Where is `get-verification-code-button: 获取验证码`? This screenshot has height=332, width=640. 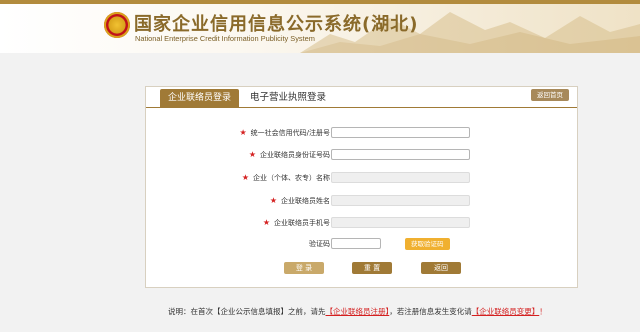
get-verification-code-button: 获取验证码 is located at coordinates (427, 244).